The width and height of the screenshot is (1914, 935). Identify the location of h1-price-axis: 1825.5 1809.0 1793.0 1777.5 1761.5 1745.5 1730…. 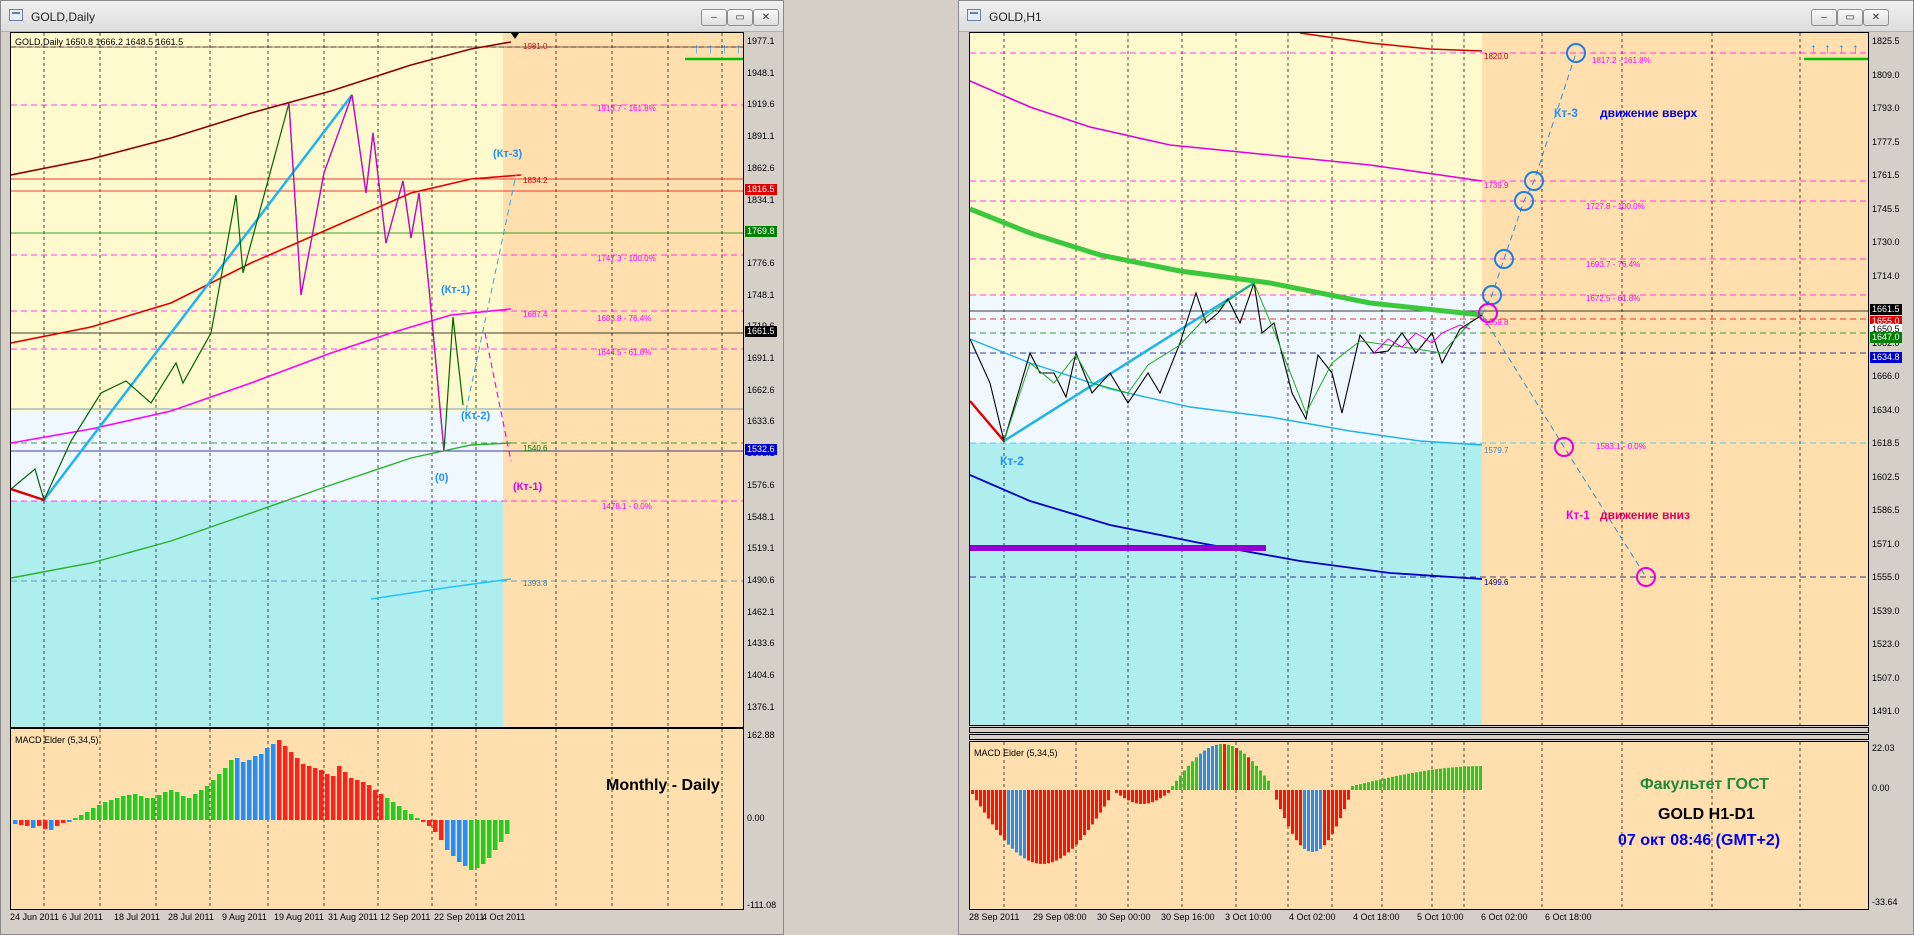
(1891, 379).